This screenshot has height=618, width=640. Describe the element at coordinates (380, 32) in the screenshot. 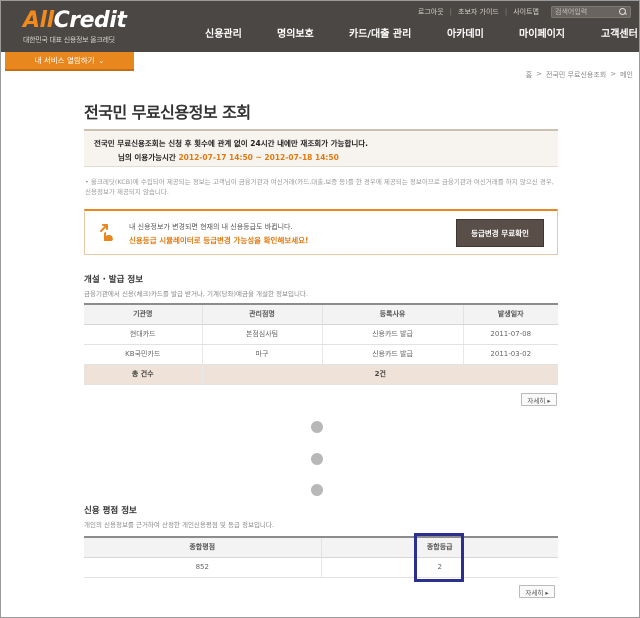

I see `nav-card-loan: 카드/대출 관리` at that location.